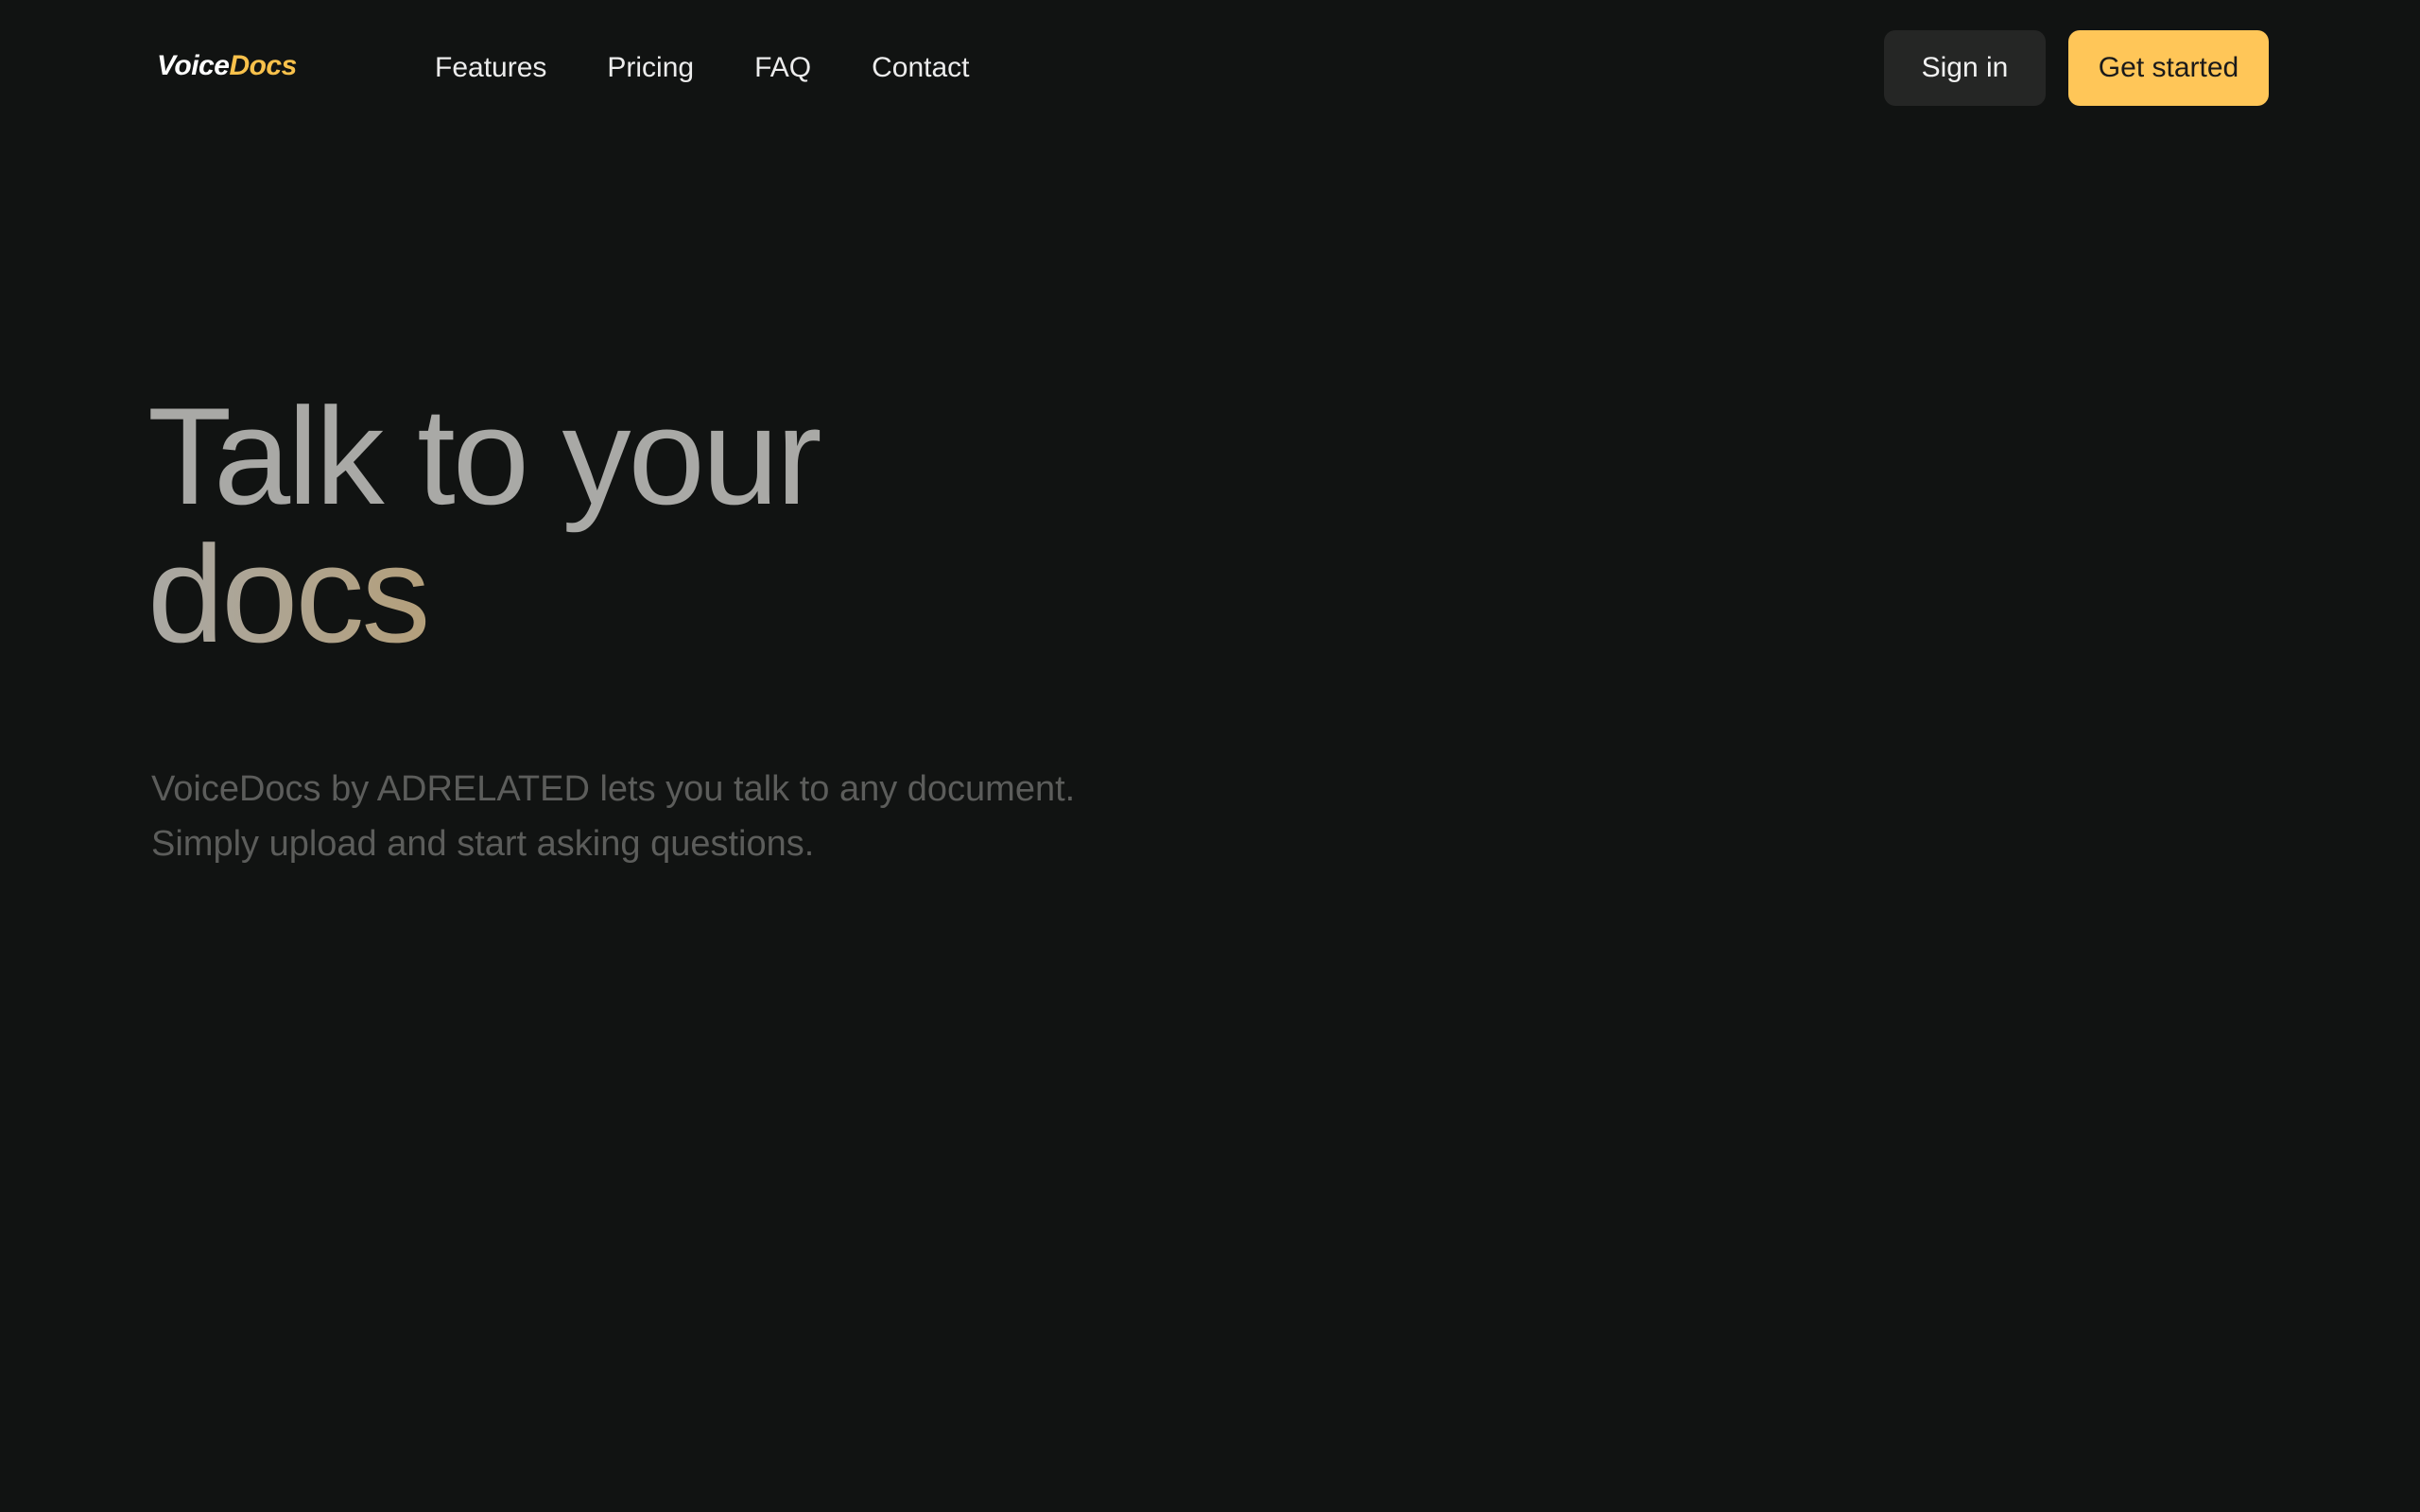  Describe the element at coordinates (1965, 68) in the screenshot. I see `sign-in-button: Sign in` at that location.